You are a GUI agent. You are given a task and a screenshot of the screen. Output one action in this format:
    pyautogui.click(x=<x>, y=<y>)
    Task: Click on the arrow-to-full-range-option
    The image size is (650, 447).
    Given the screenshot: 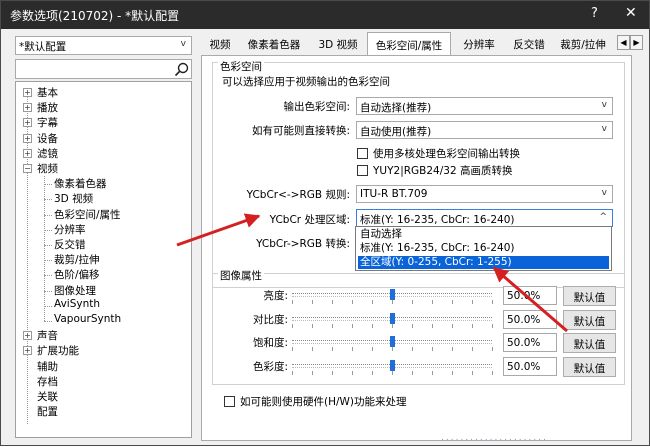 What is the action you would take?
    pyautogui.click(x=530, y=299)
    